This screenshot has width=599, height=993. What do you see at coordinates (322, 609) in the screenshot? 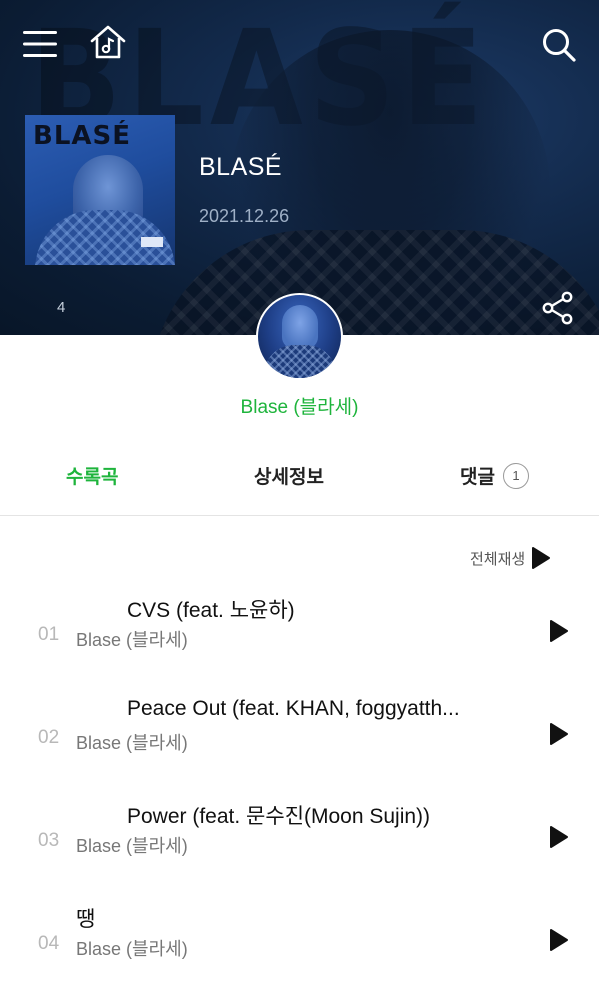
I see `track-title: CVS (feat. 노윤하)` at bounding box center [322, 609].